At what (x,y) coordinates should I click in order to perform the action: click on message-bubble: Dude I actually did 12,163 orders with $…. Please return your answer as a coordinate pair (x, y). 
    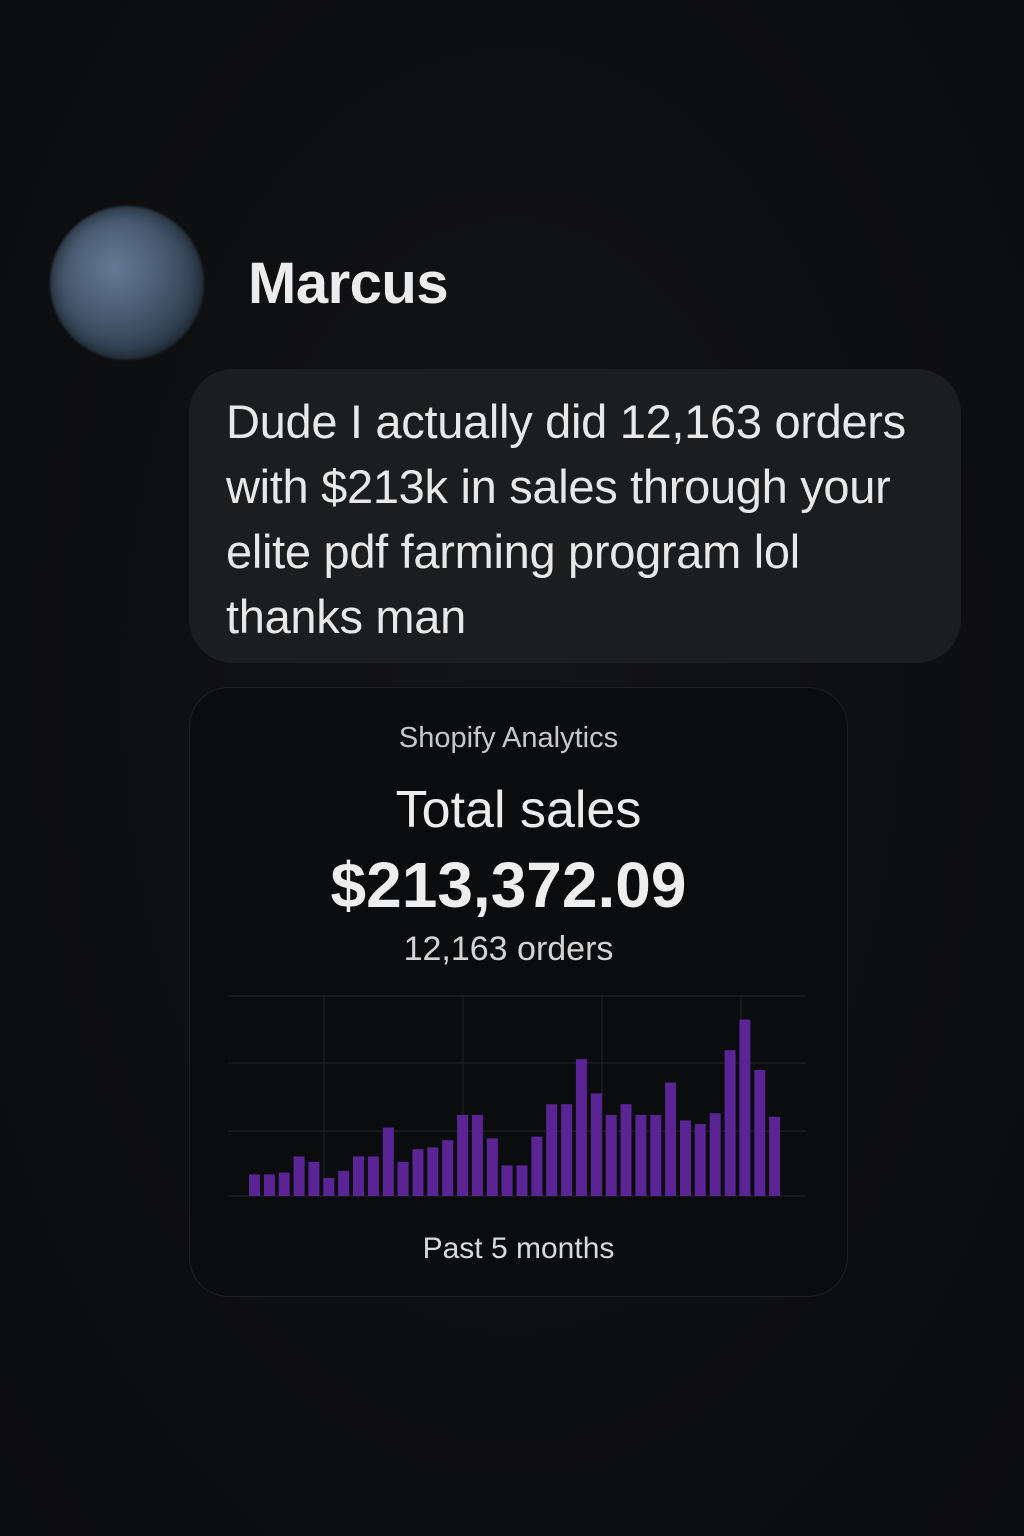
    Looking at the image, I should click on (575, 516).